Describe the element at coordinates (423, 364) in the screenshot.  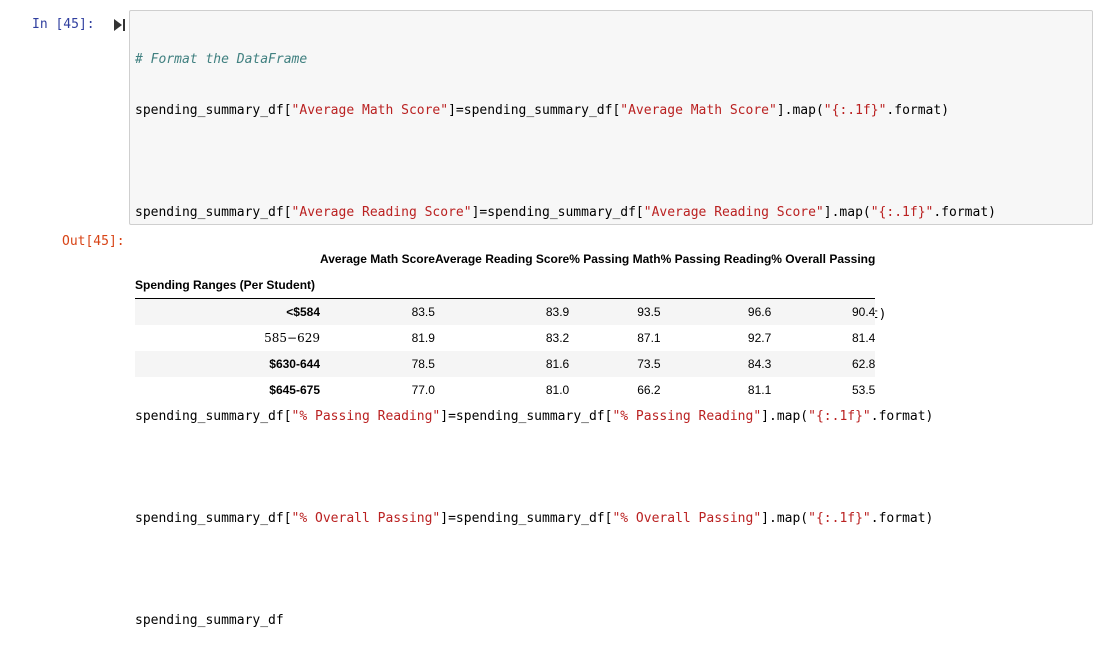
I see `table-cell: 78.5` at that location.